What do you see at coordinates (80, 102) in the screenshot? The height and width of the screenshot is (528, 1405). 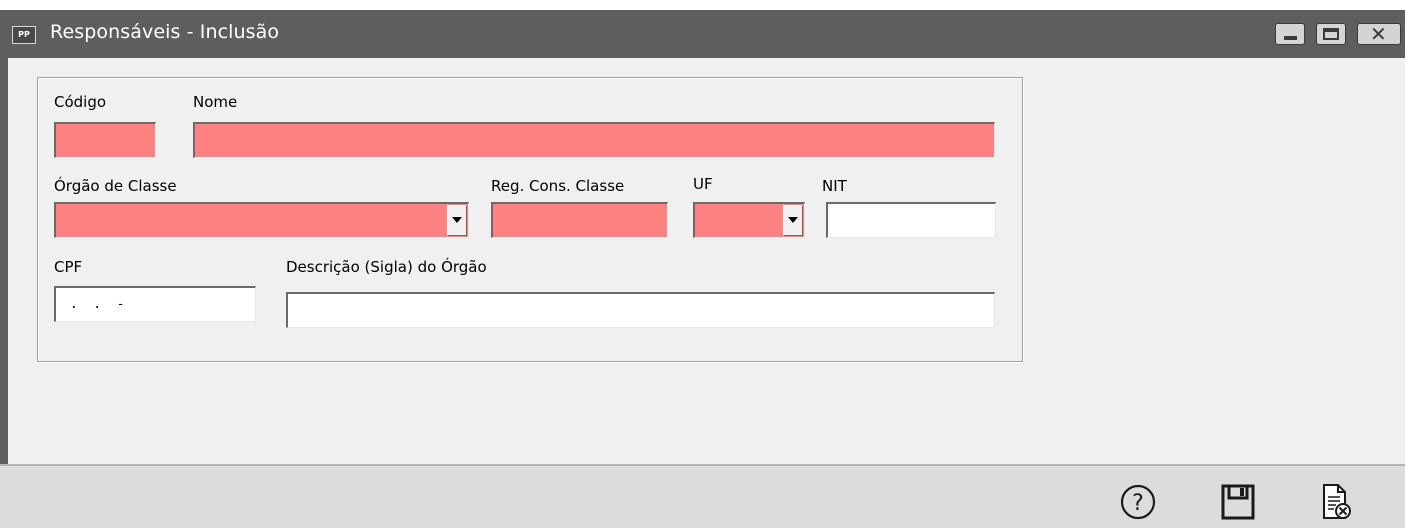 I see `codigo-label: Código` at bounding box center [80, 102].